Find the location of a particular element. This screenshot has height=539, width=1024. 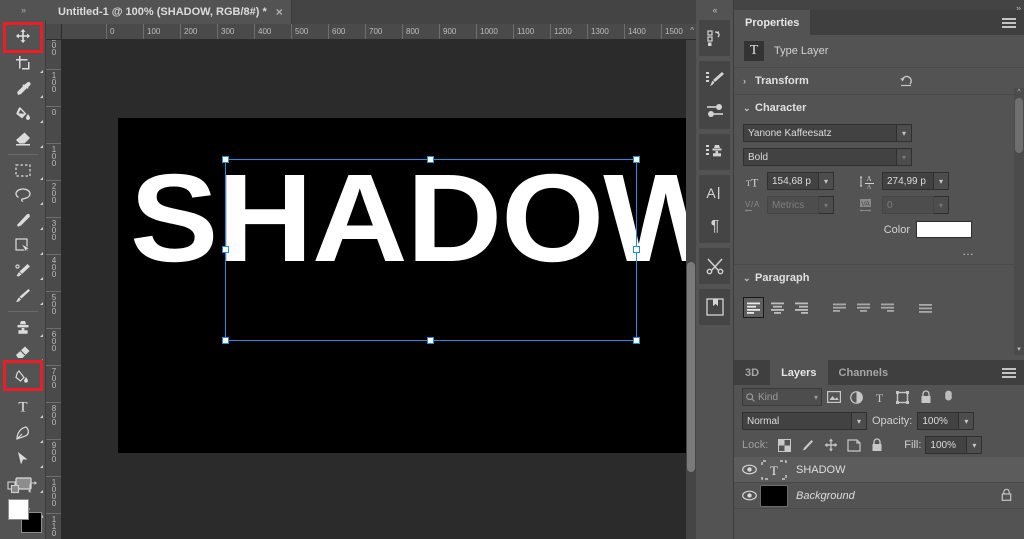

tab-properties: Properties is located at coordinates (772, 22).